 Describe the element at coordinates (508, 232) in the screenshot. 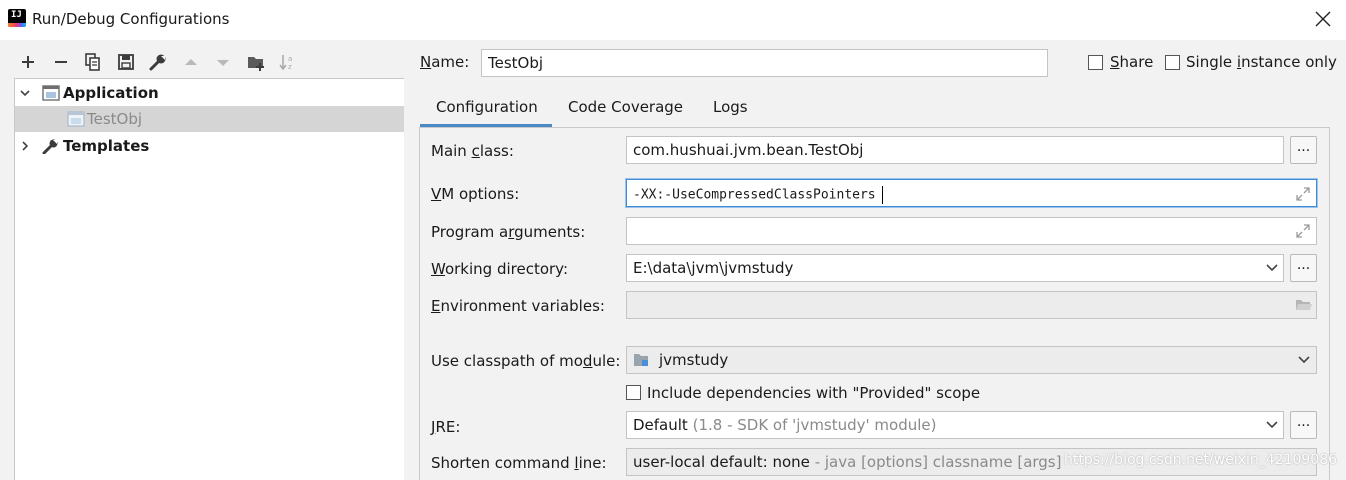

I see `program-arguments-label: Program arguments:` at that location.